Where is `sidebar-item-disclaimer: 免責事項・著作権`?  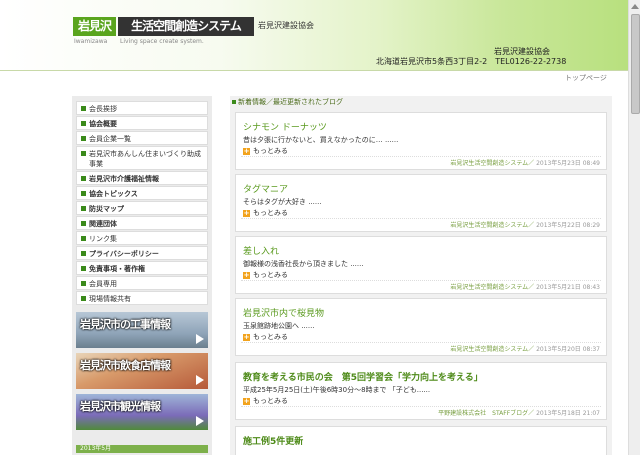
sidebar-item-disclaimer: 免責事項・著作権 is located at coordinates (142, 268).